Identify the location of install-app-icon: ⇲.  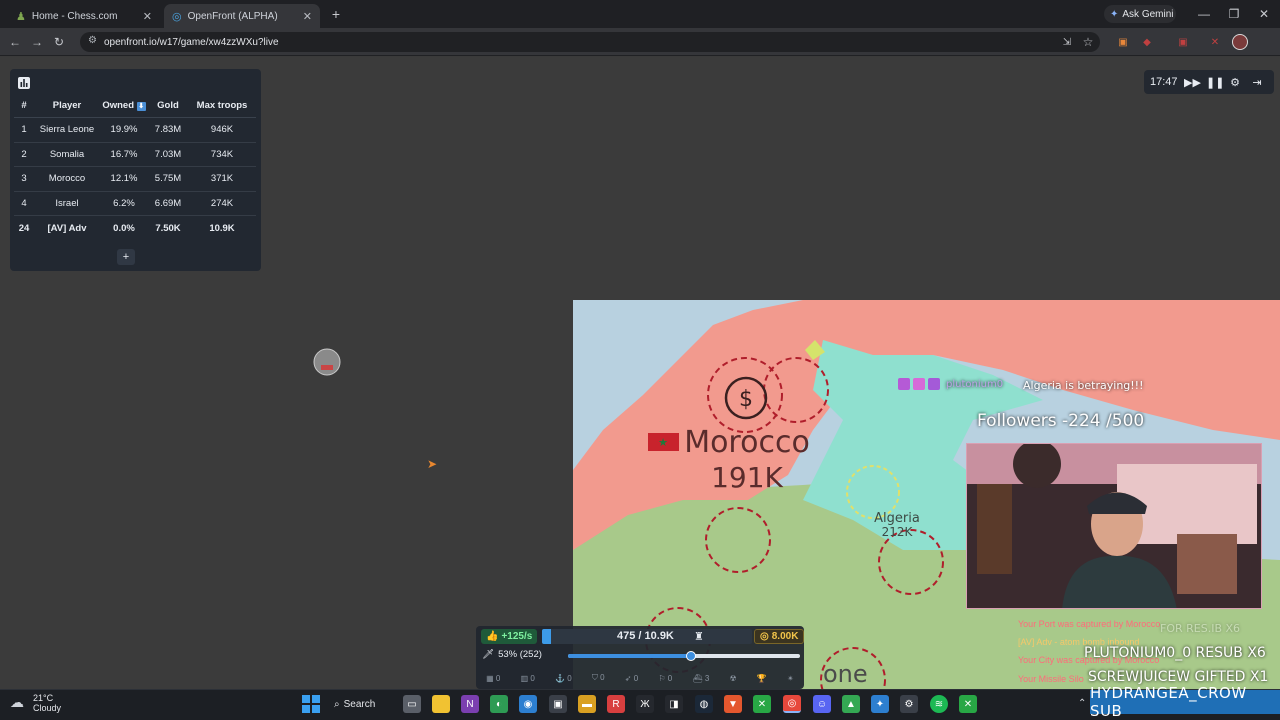
(1067, 42).